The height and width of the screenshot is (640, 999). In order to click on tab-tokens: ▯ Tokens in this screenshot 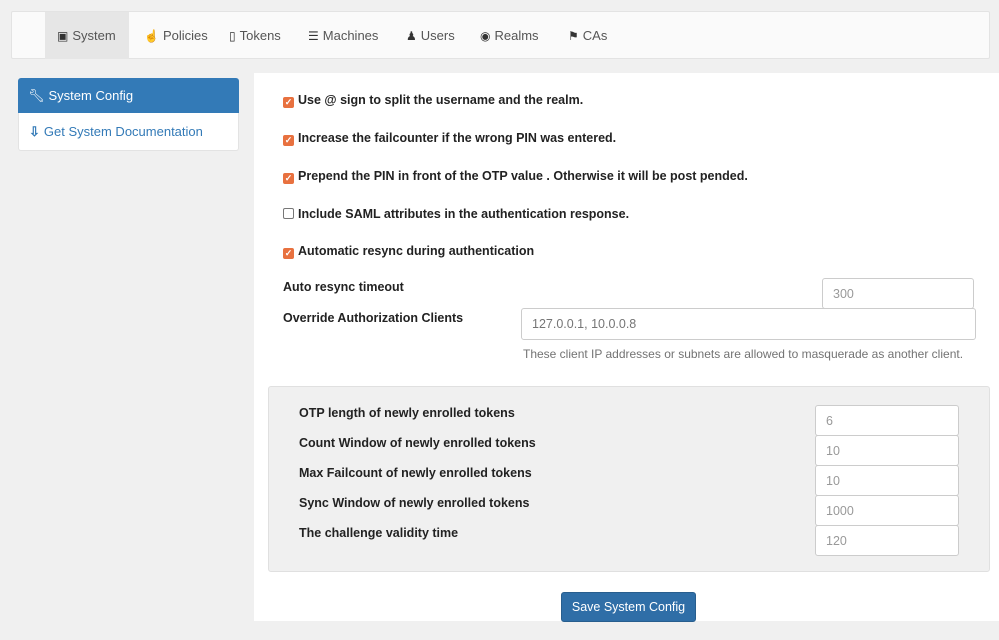, I will do `click(255, 35)`.